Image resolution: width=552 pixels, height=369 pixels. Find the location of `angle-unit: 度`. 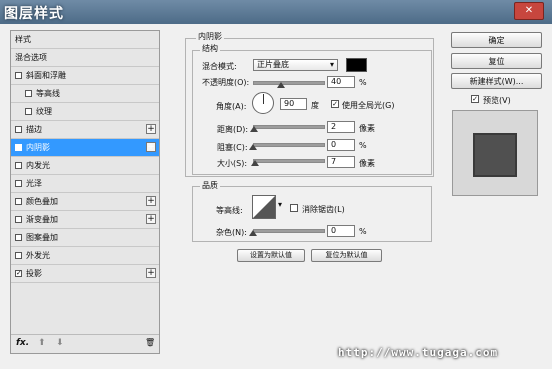

angle-unit: 度 is located at coordinates (315, 105).